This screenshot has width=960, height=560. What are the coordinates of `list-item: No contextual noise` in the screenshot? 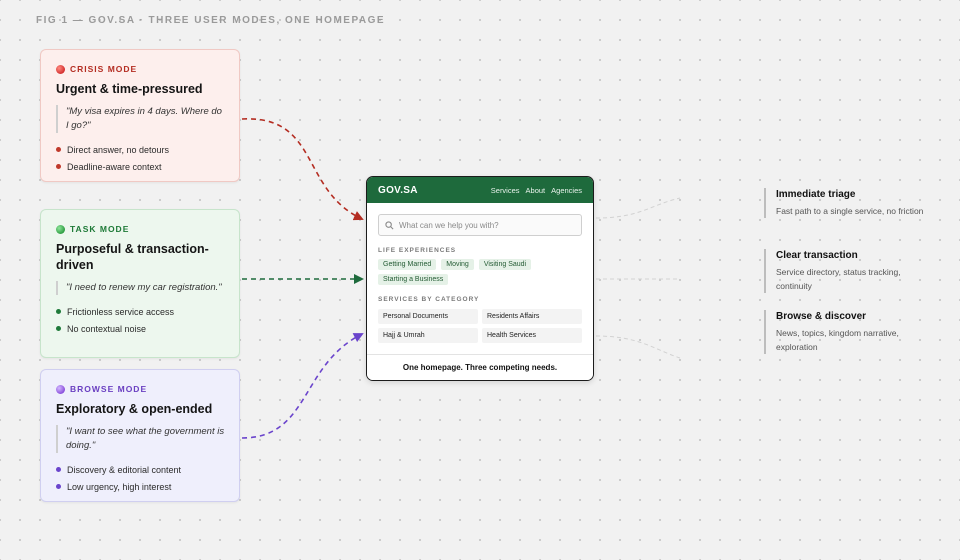 It's located at (140, 328).